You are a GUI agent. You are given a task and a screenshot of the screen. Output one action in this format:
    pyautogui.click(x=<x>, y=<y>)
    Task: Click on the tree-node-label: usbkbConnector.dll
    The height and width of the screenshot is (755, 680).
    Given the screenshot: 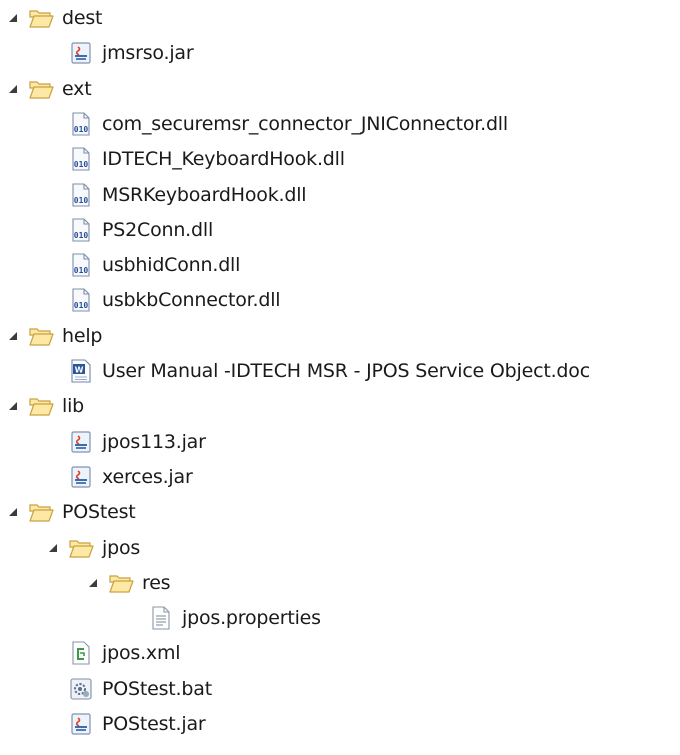 What is the action you would take?
    pyautogui.click(x=191, y=300)
    